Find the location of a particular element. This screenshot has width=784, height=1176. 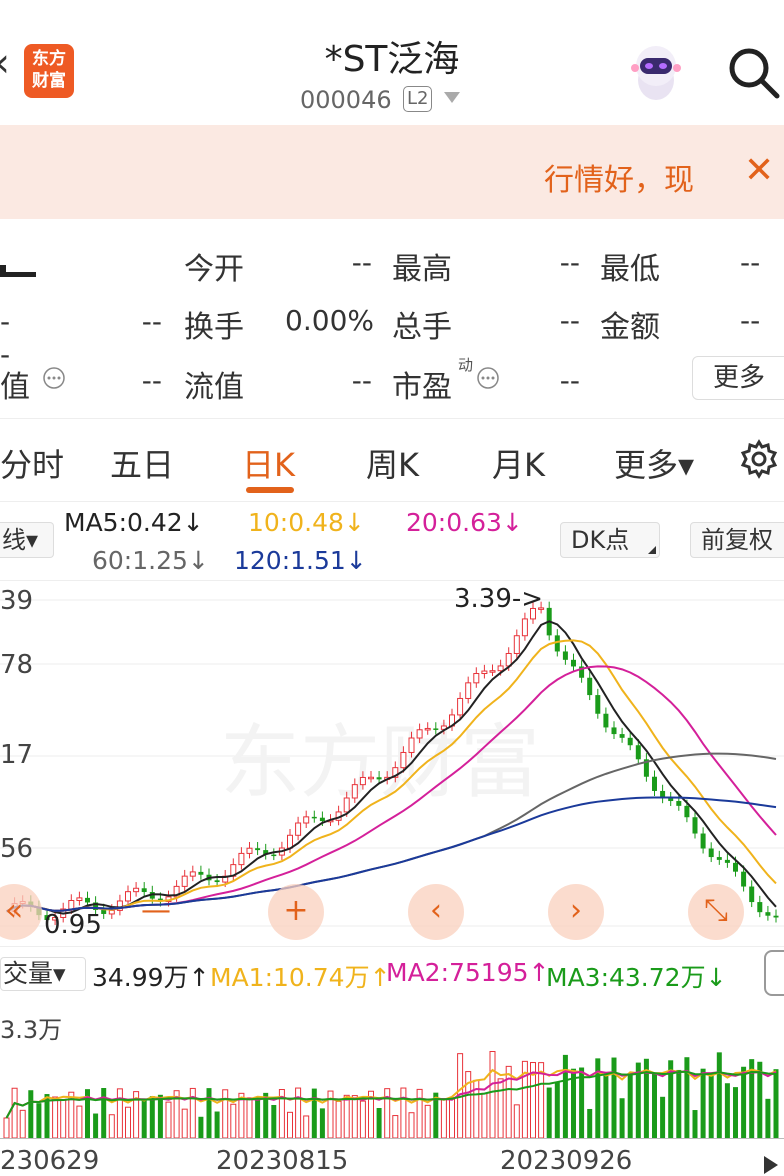

fullscreen-icon: ⤡ is located at coordinates (716, 912).